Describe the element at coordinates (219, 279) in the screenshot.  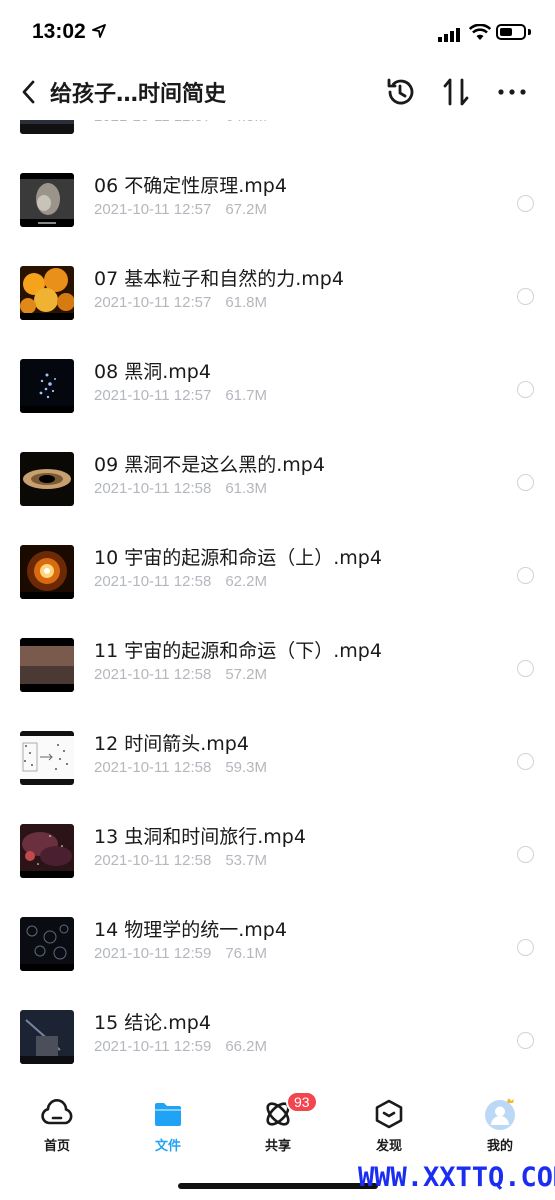
I see `file-name: 07 基本粒子和自然的力.mp4` at that location.